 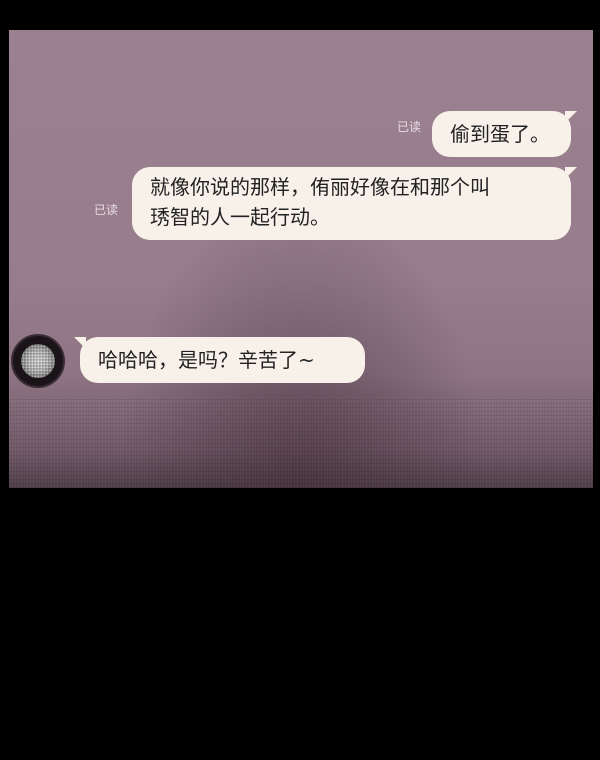 I want to click on contact-avatar-icon, so click(x=38, y=361).